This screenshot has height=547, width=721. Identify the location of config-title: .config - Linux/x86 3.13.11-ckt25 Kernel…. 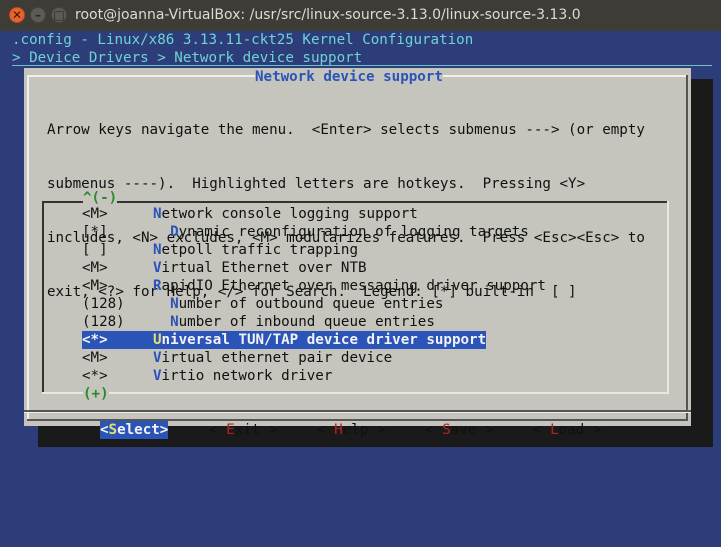
(243, 40).